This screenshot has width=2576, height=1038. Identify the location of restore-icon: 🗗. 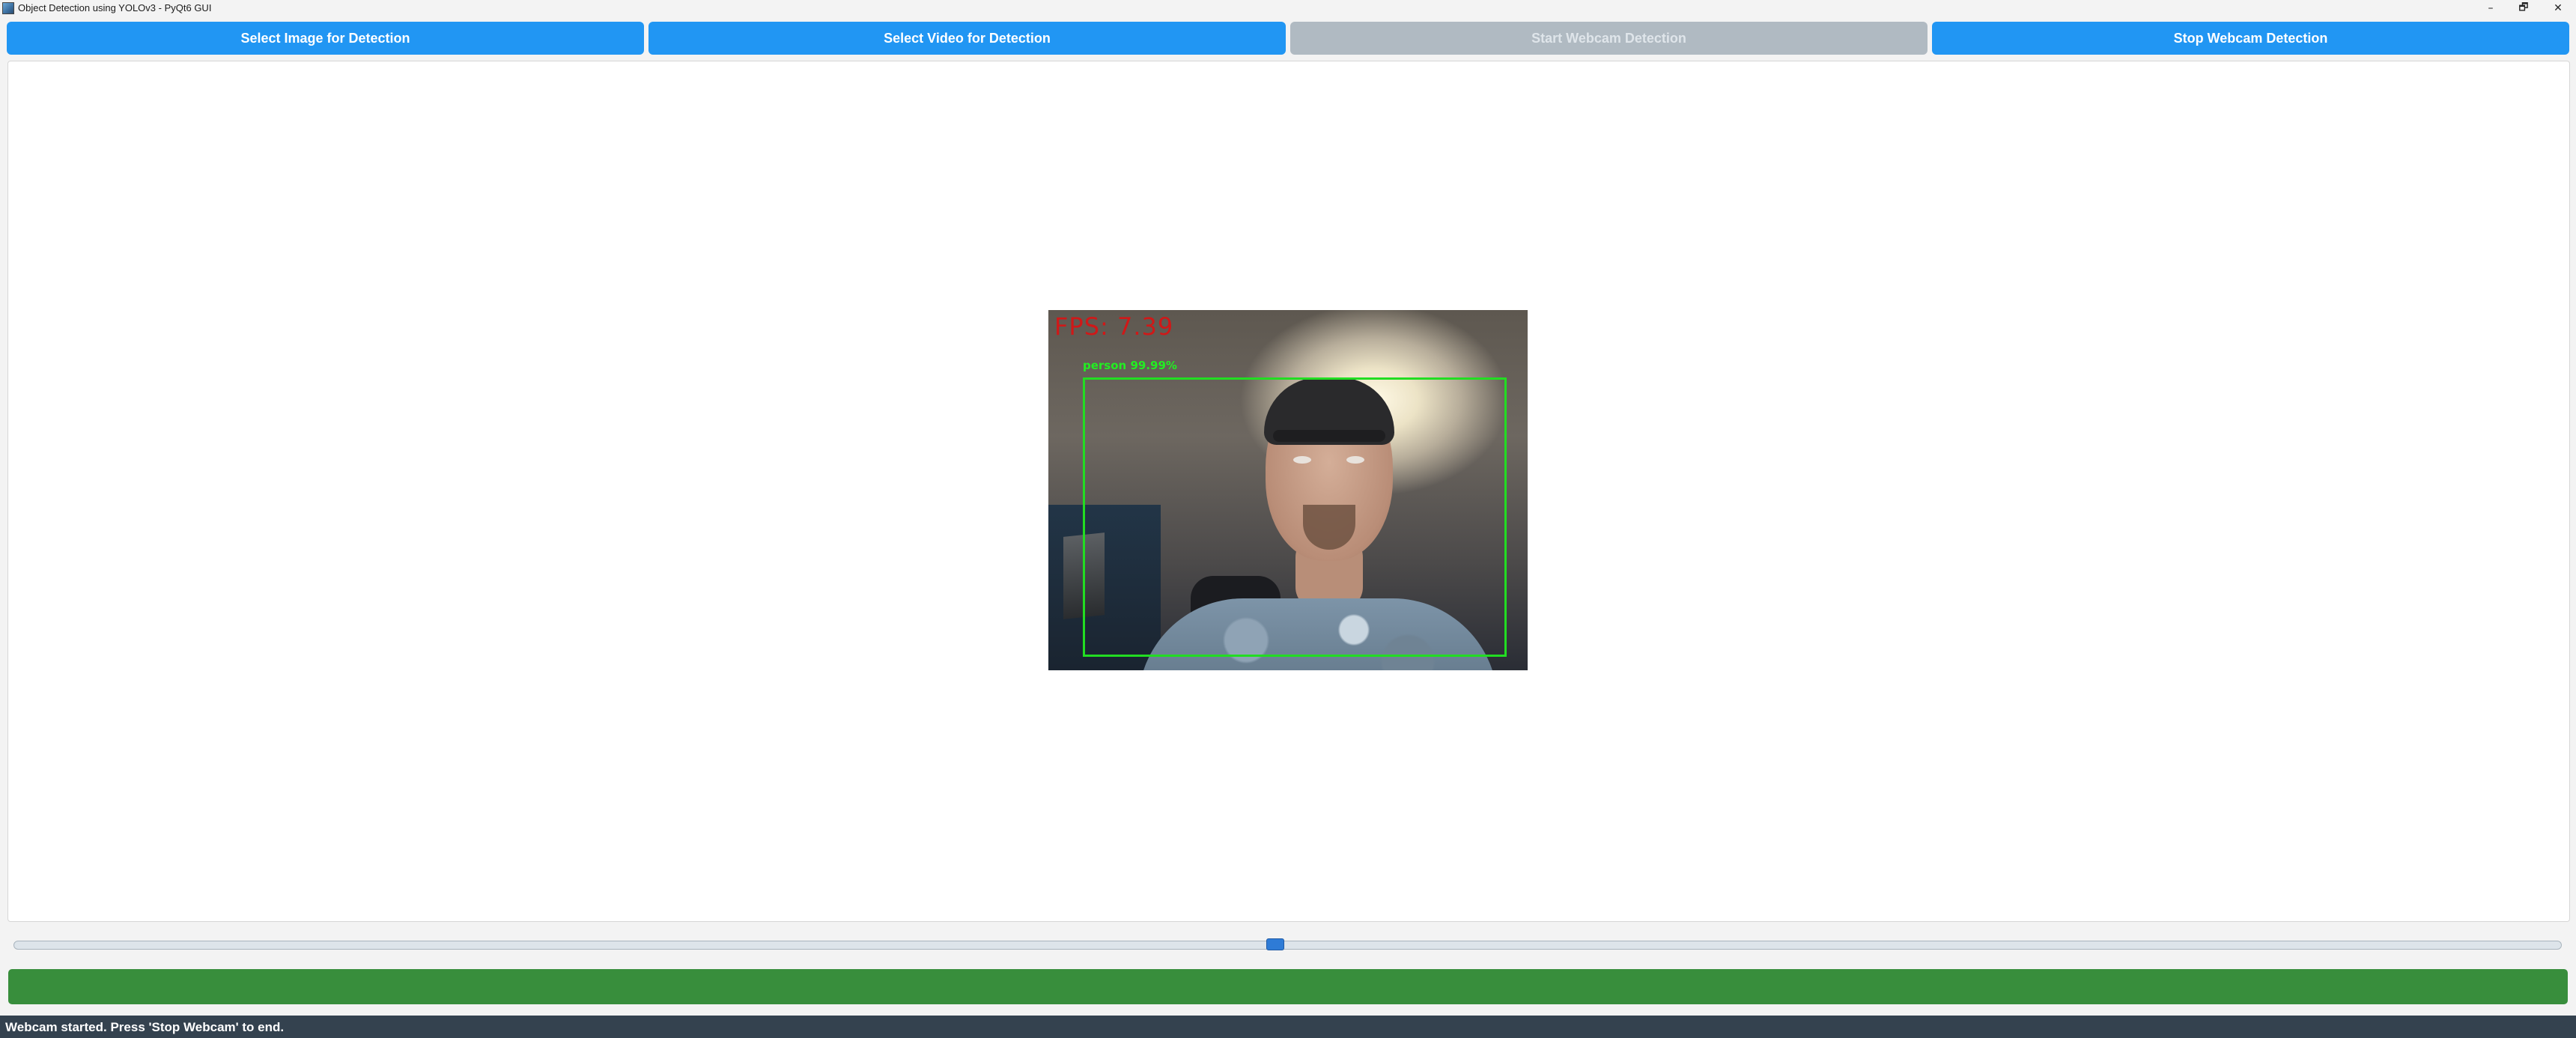
(2523, 8).